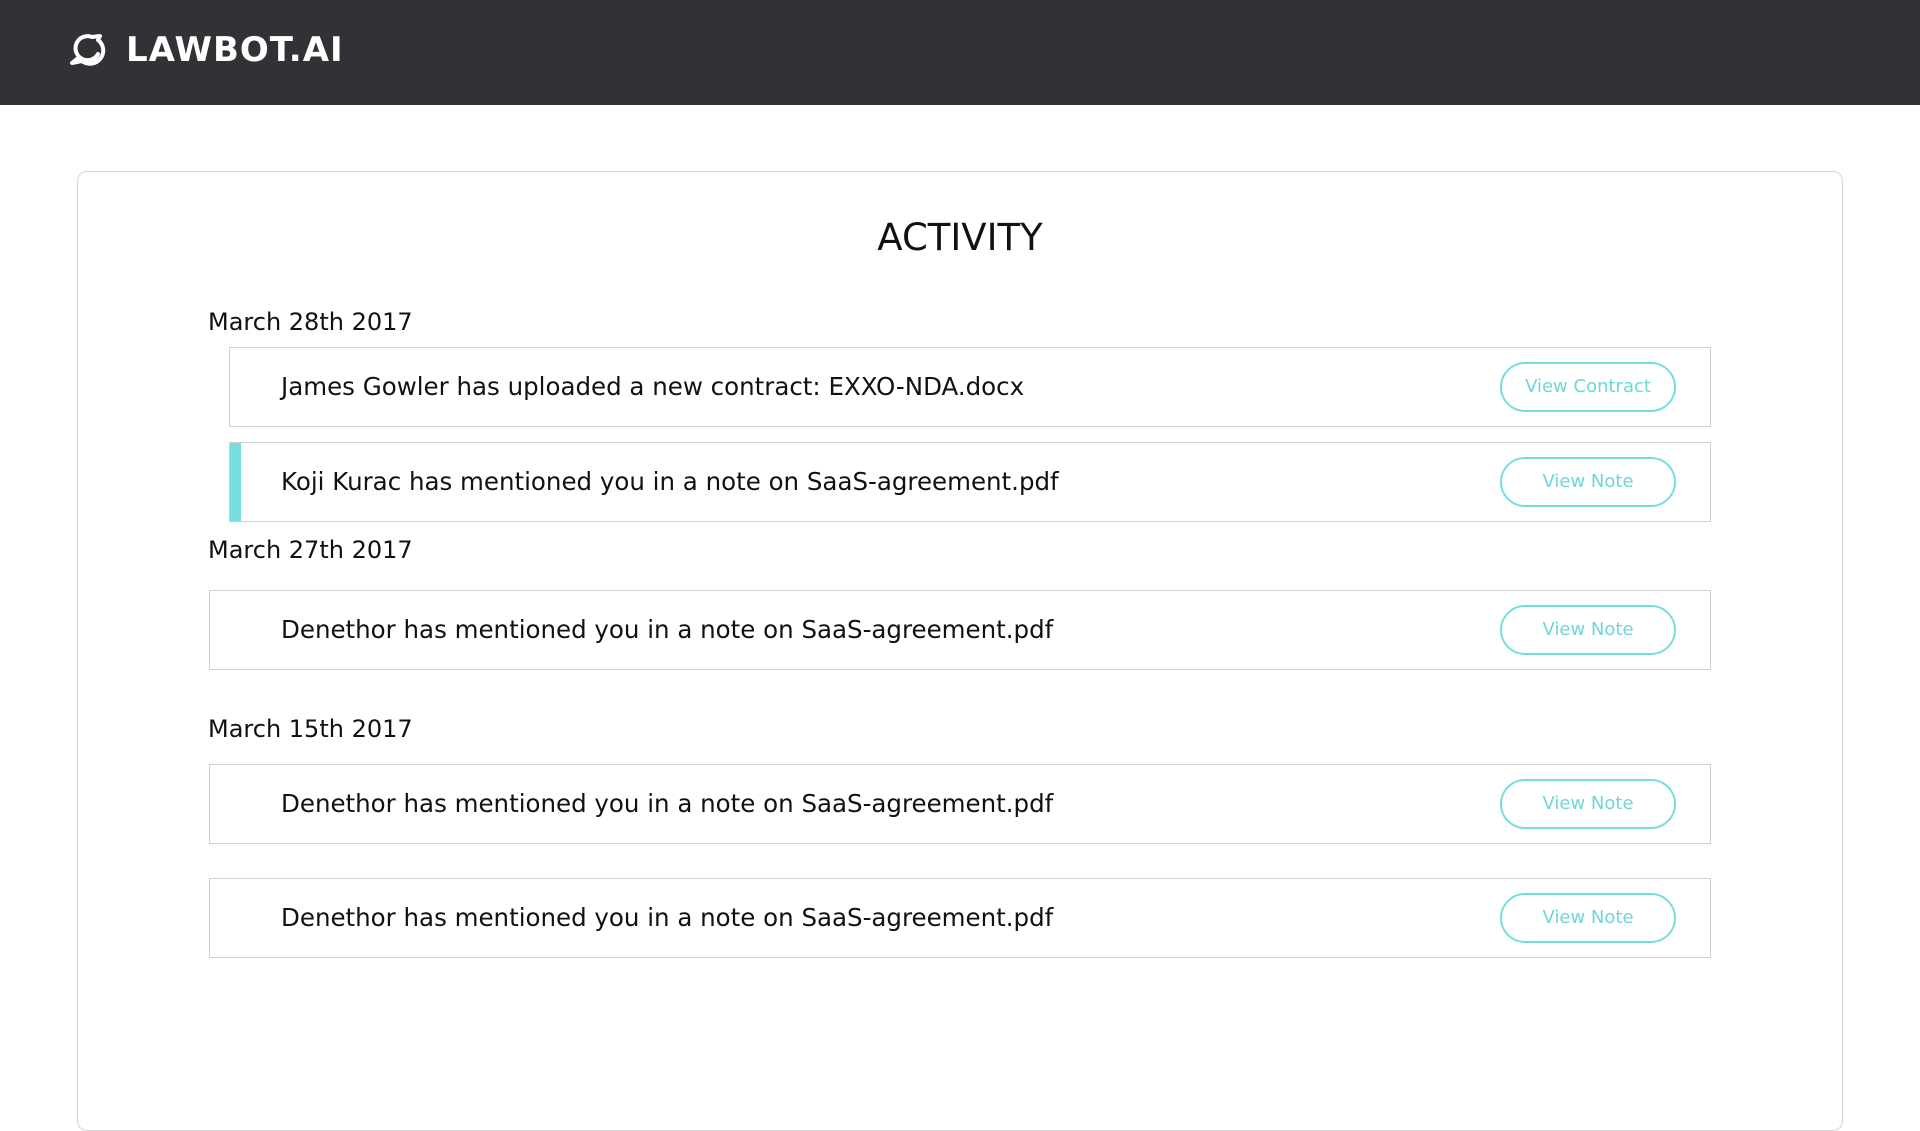 The width and height of the screenshot is (1920, 1131). Describe the element at coordinates (235, 482) in the screenshot. I see `unread-indicator` at that location.